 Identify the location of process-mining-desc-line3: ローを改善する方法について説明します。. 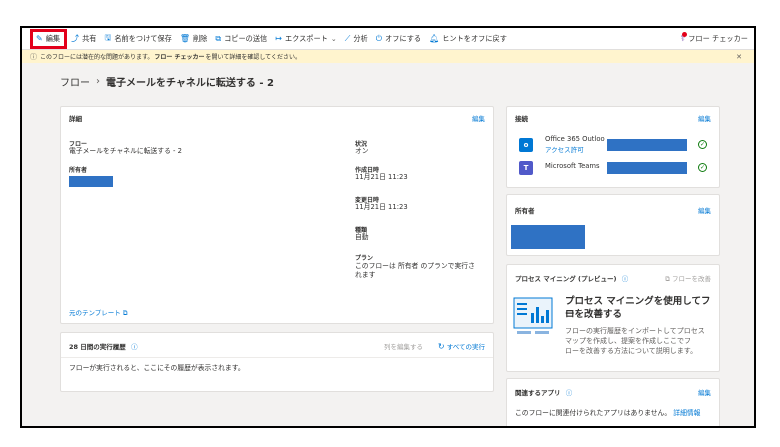
(631, 351).